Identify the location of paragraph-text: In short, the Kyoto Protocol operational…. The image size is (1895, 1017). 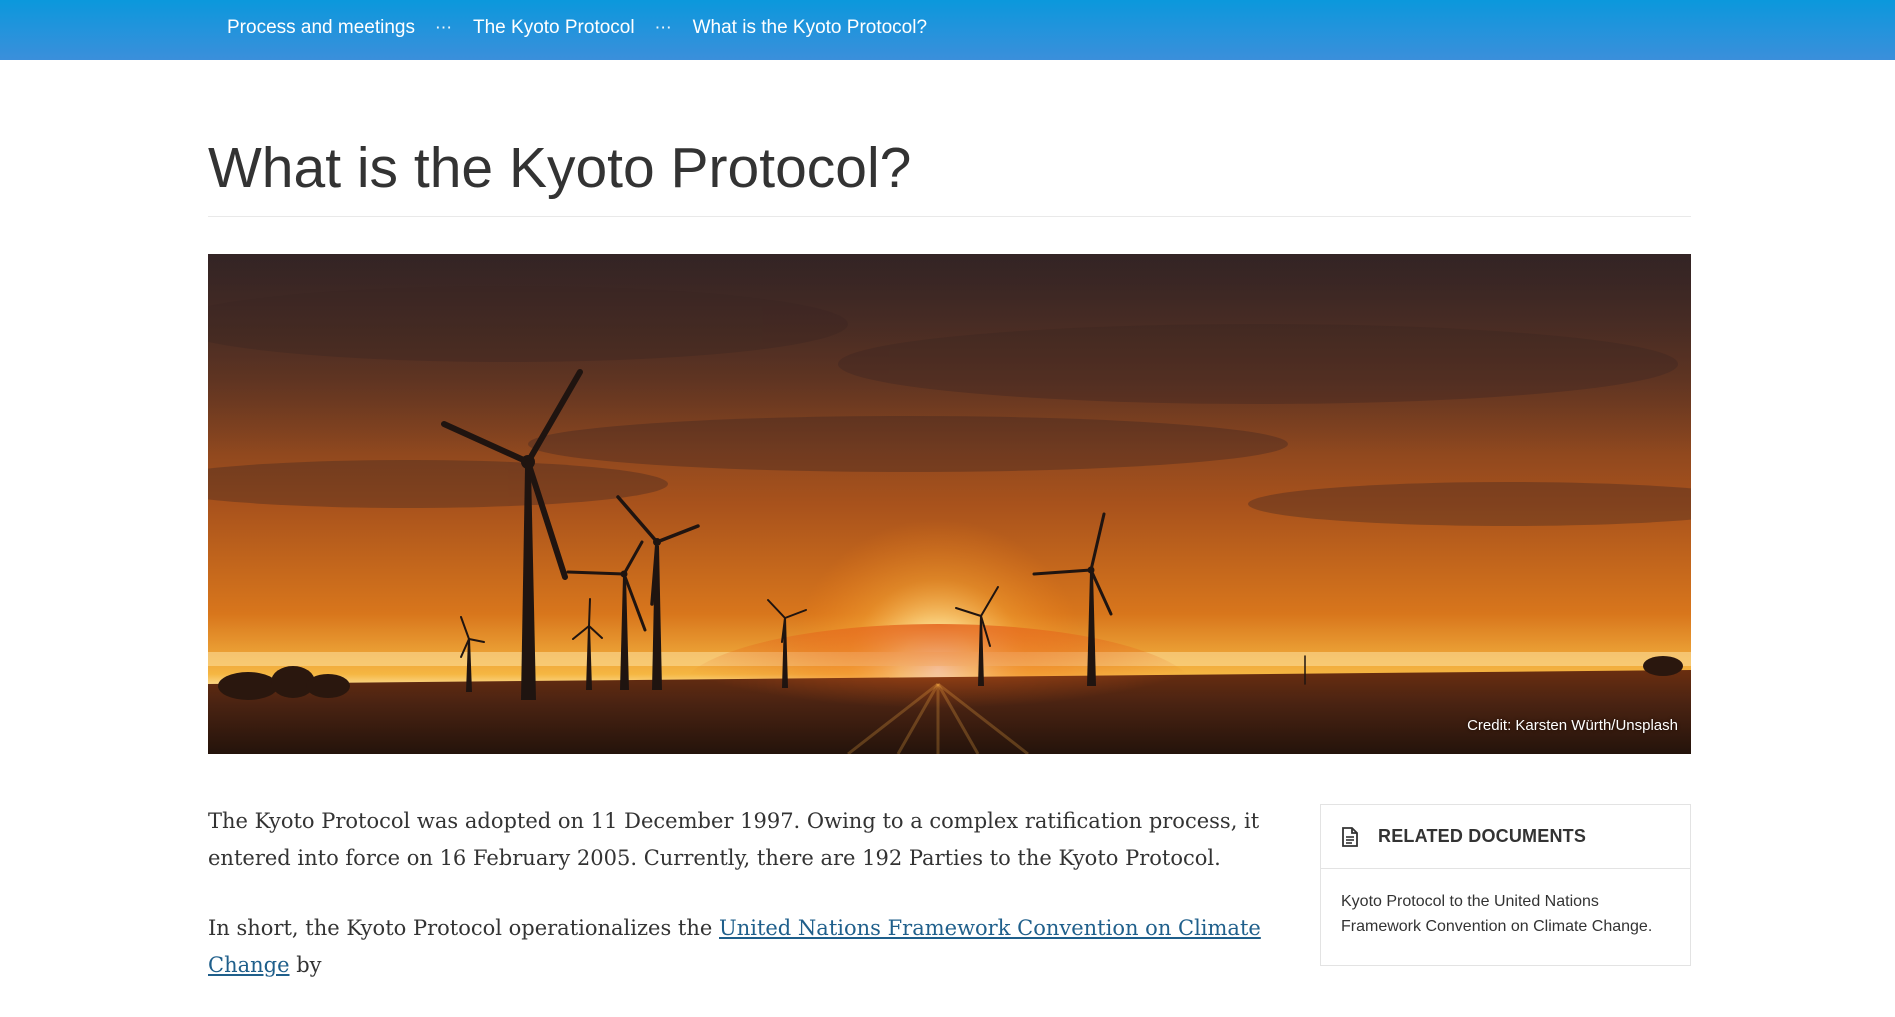
(463, 928).